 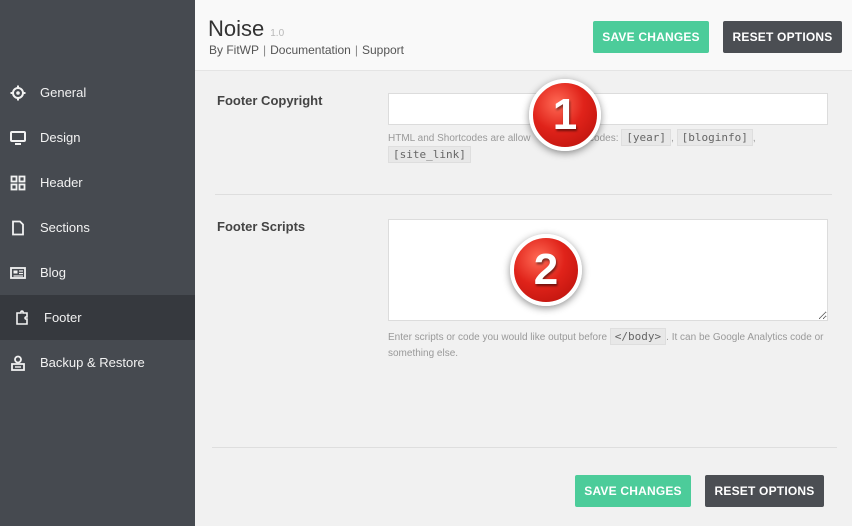 I want to click on footer-copyright-input, so click(x=608, y=109).